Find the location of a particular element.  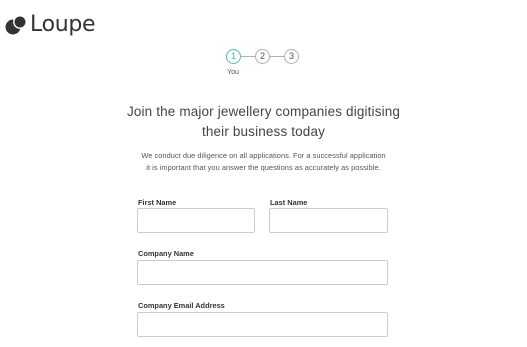

company-name-label: Company Name is located at coordinates (166, 253).